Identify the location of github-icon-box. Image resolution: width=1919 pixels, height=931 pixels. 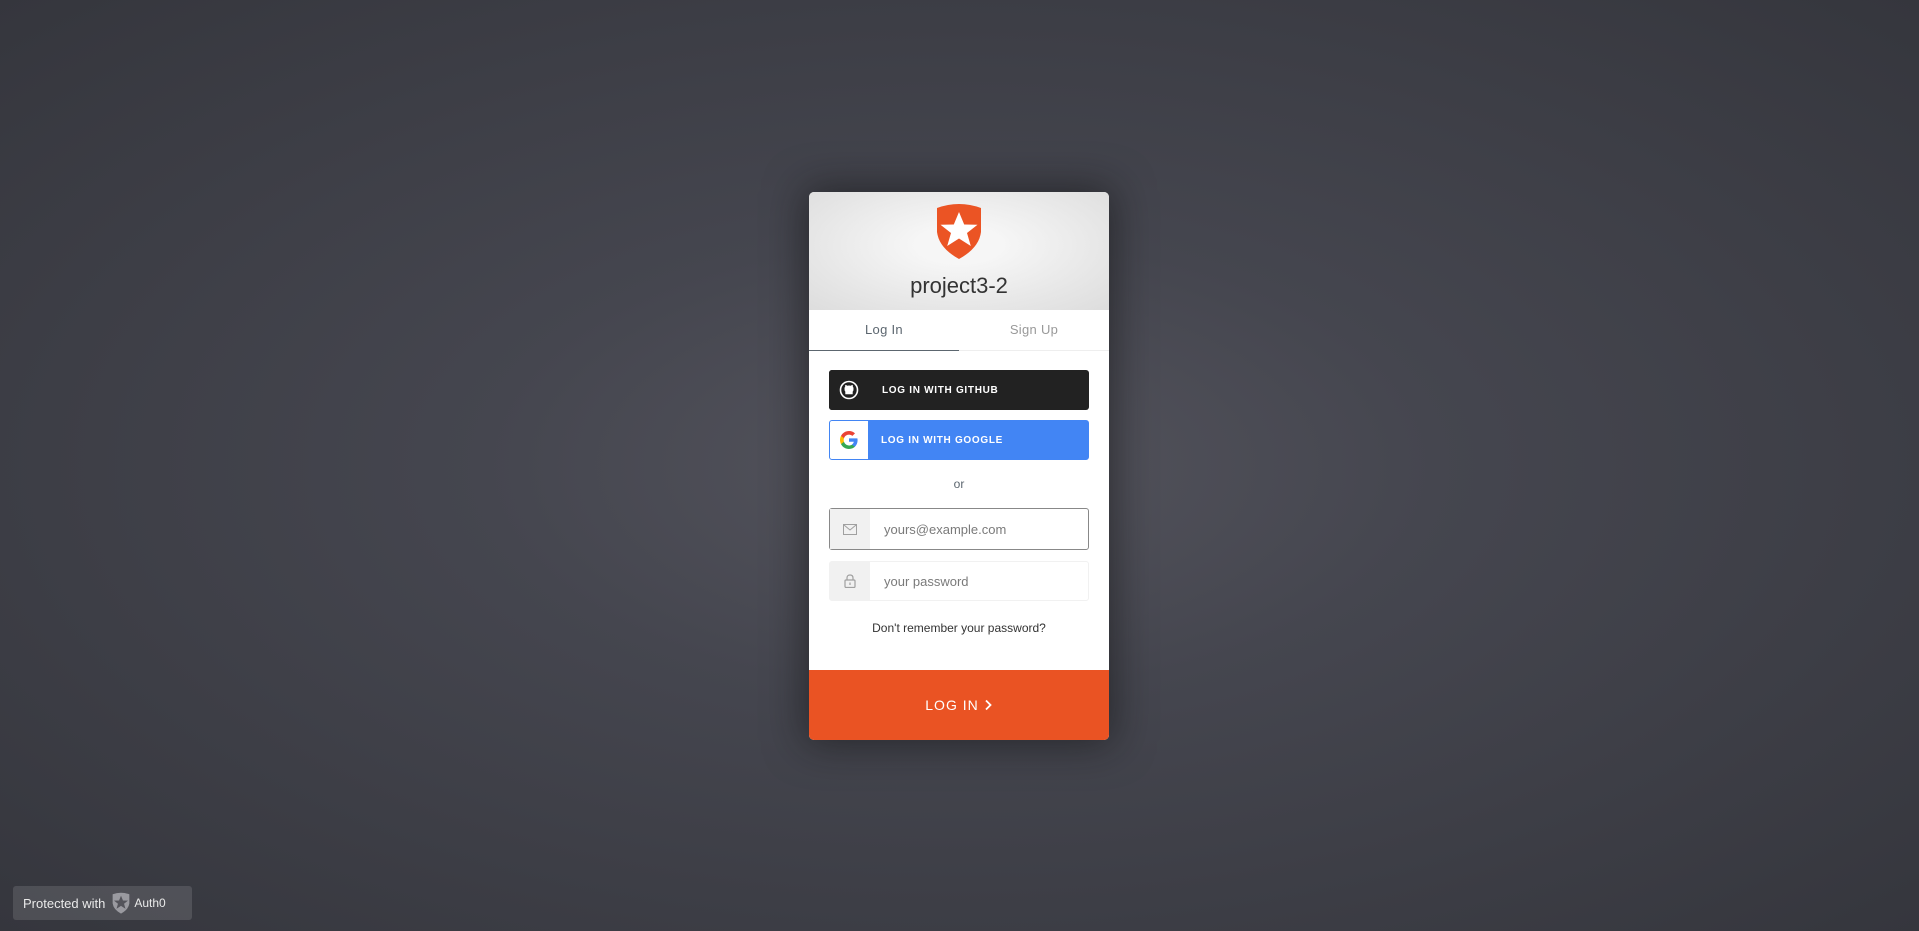
(849, 390).